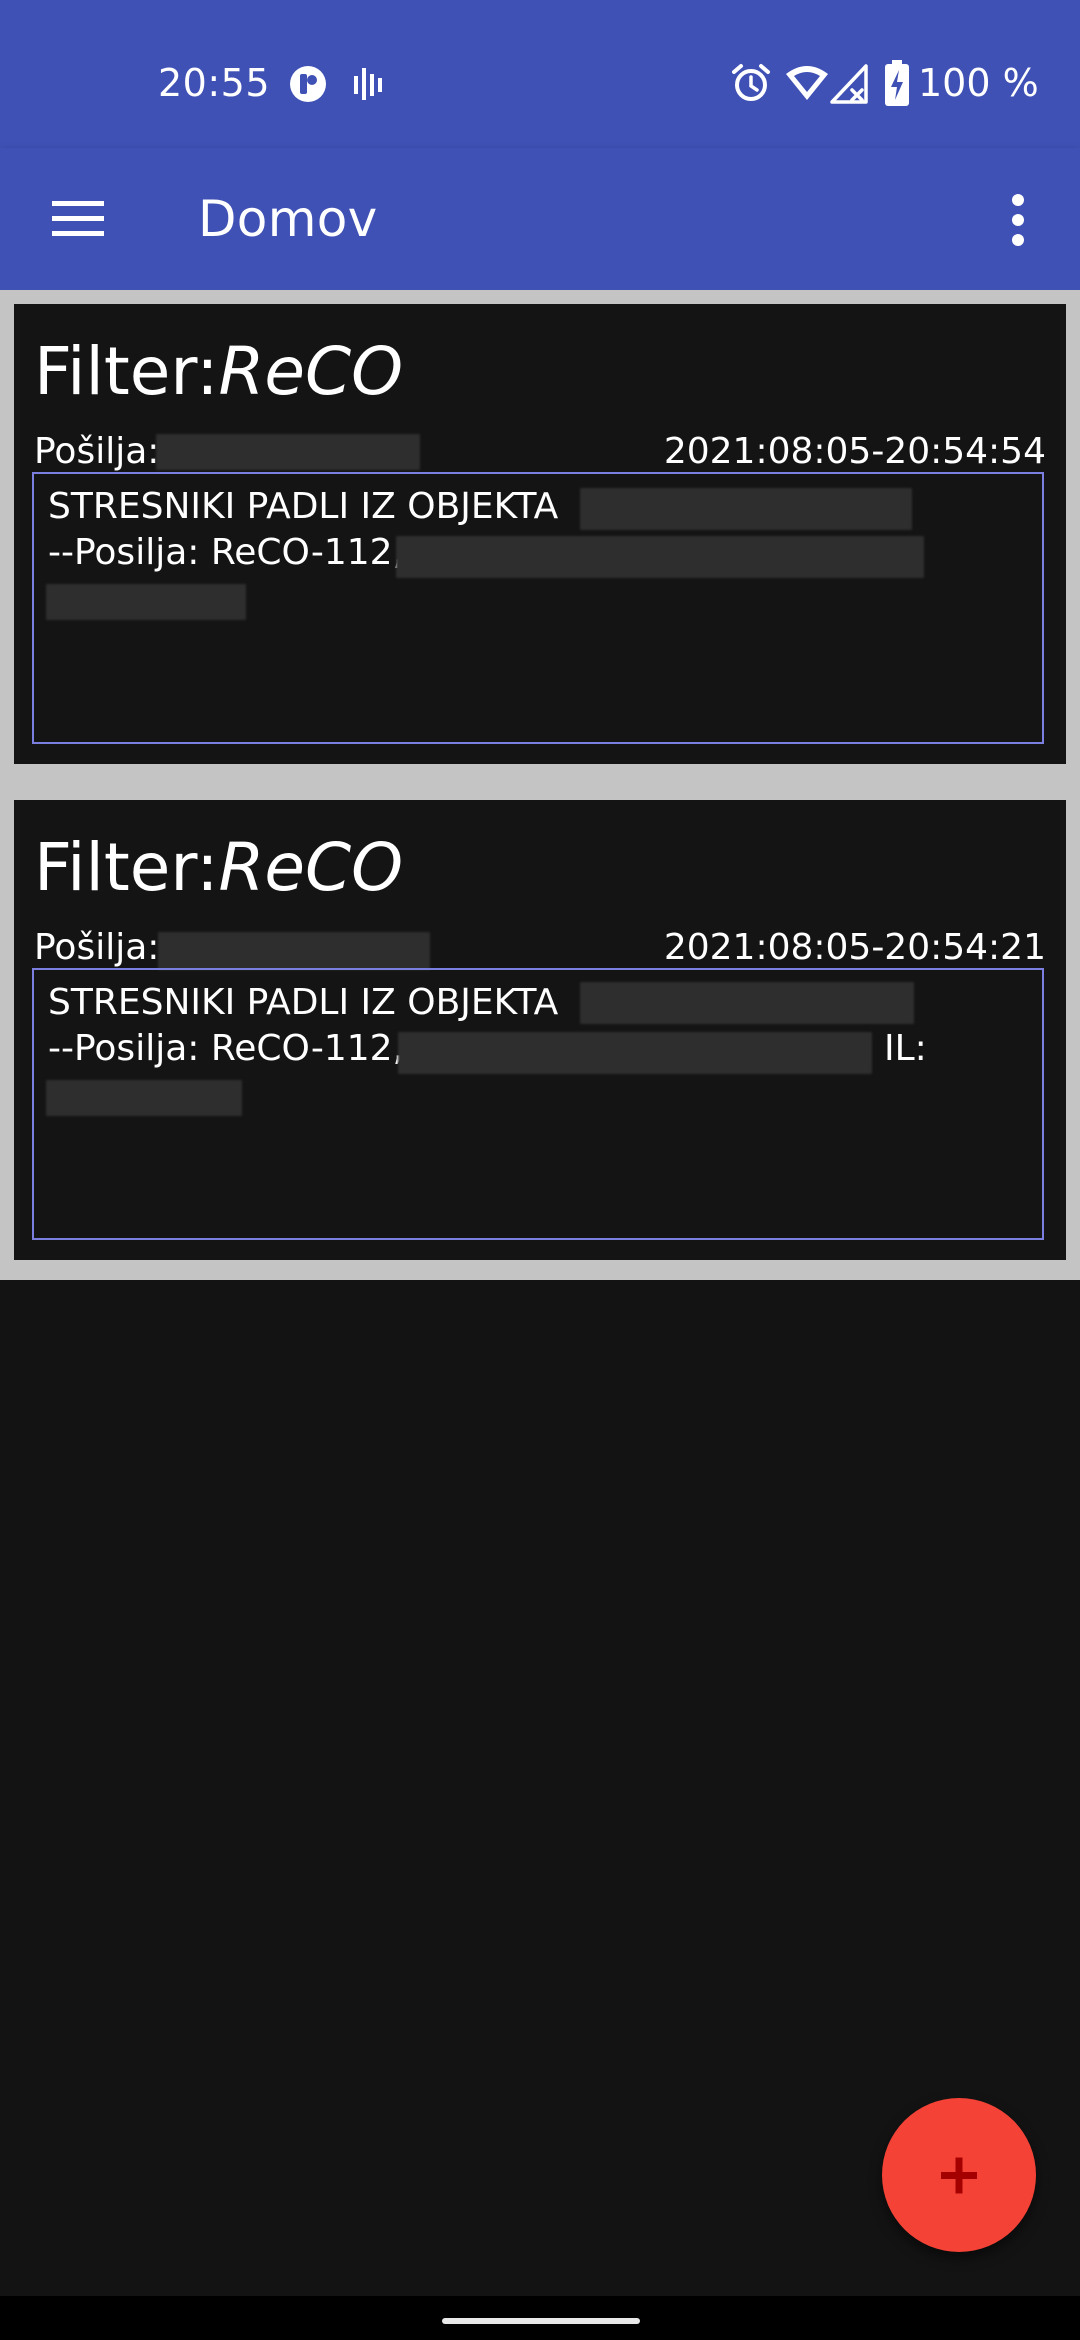 Image resolution: width=1080 pixels, height=2340 pixels. I want to click on notification-bars-icon, so click(368, 84).